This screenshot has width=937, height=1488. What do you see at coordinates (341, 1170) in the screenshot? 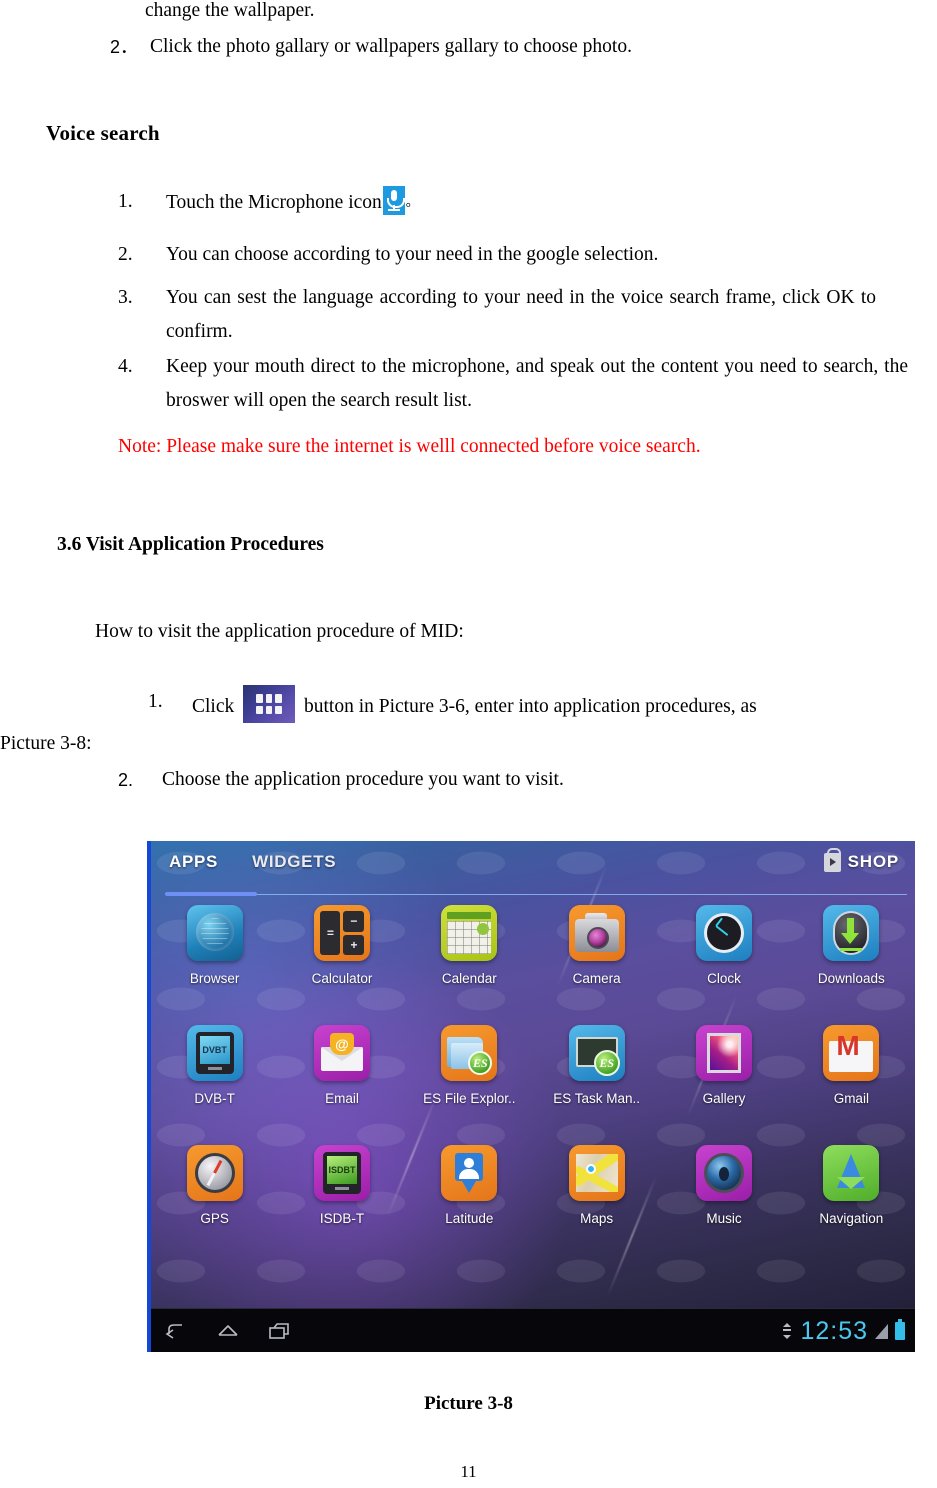
I see `isdb-screen-text: ISDBT` at bounding box center [341, 1170].